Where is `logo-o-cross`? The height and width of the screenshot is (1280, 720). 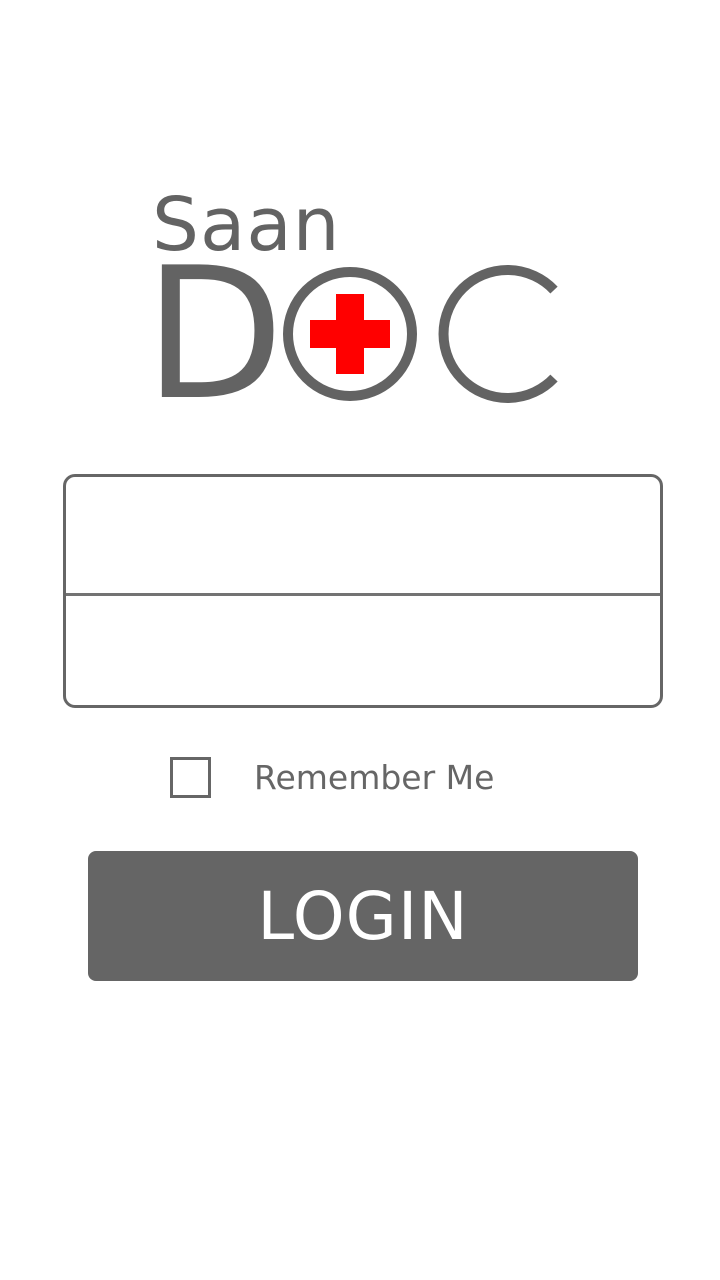 logo-o-cross is located at coordinates (350, 334).